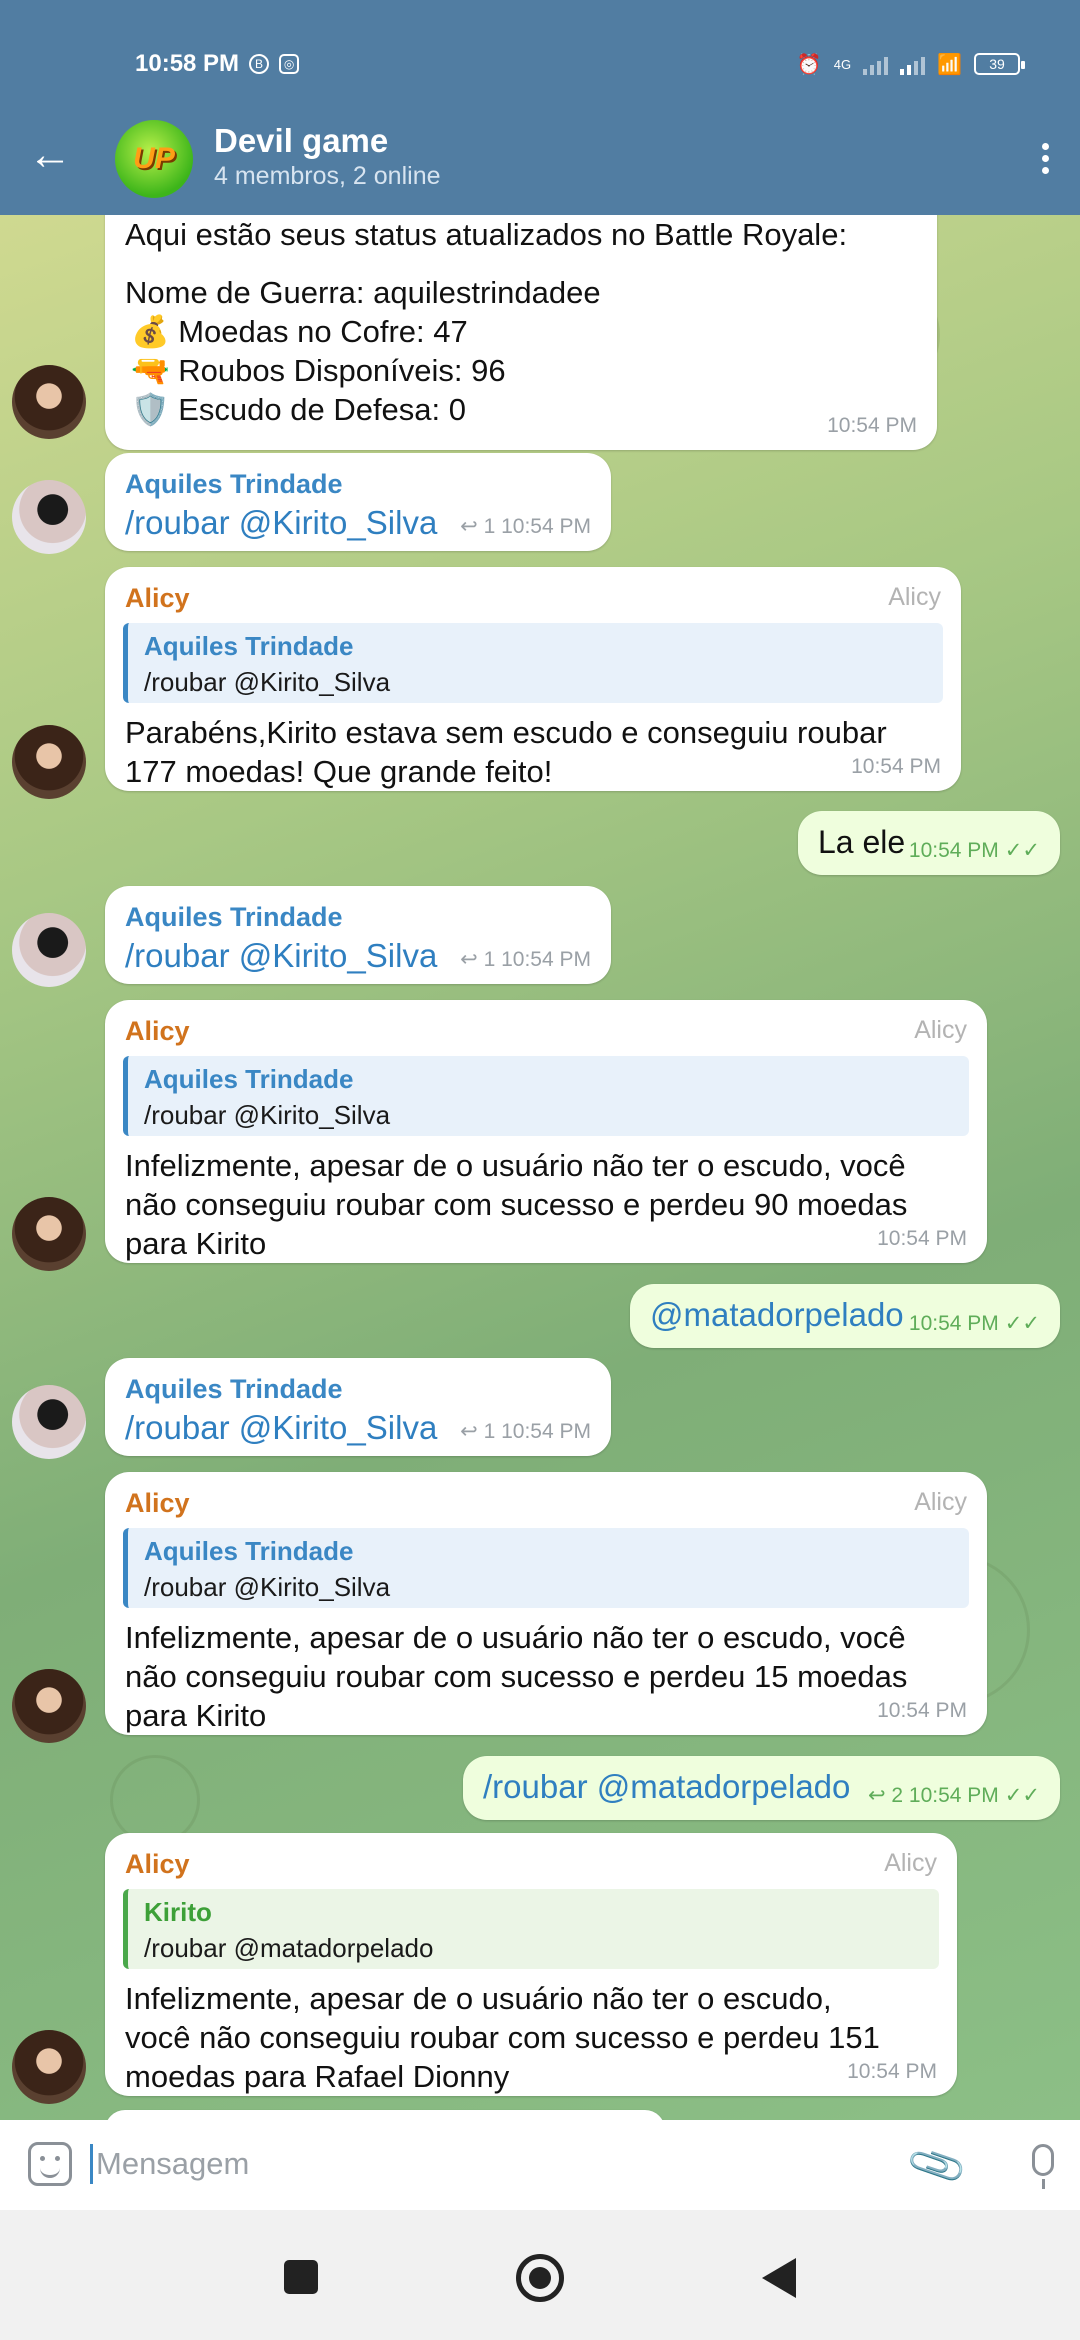 The height and width of the screenshot is (2340, 1080). Describe the element at coordinates (187, 63) in the screenshot. I see `status-time: 10:58 PM` at that location.